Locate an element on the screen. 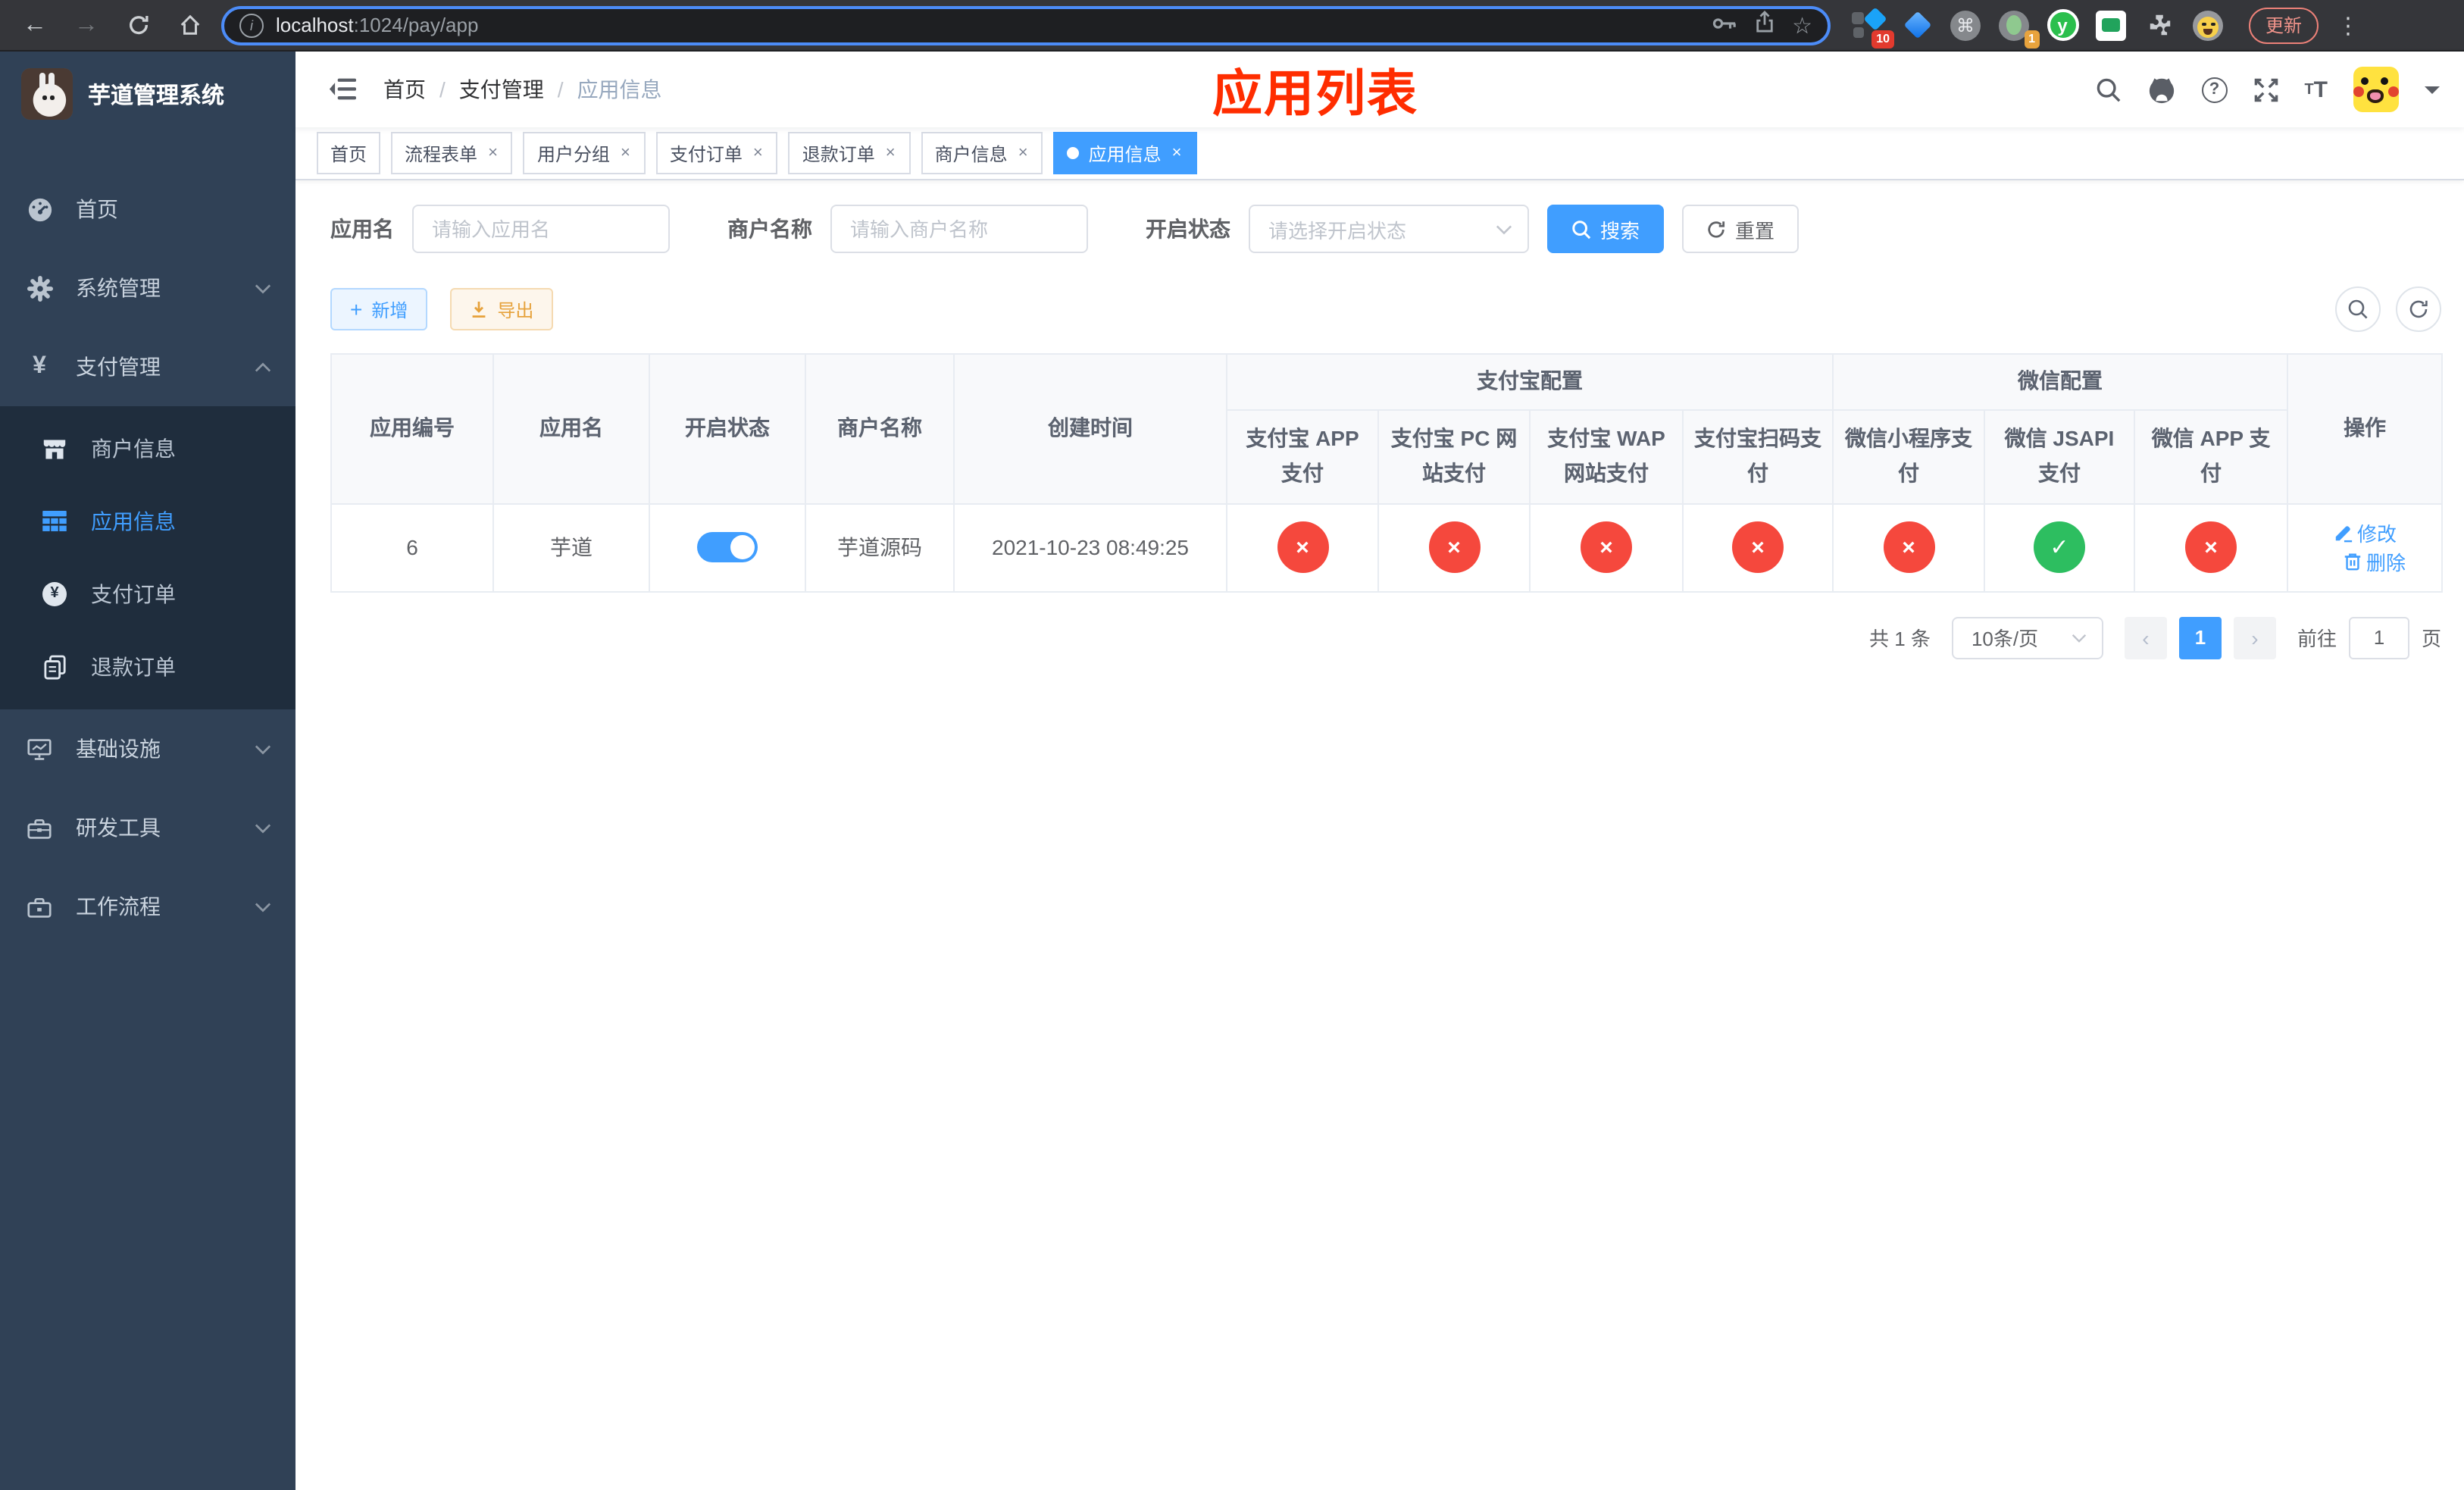 This screenshot has height=1490, width=2464. sidebar-subitem-label: 退款订单 is located at coordinates (133, 667).